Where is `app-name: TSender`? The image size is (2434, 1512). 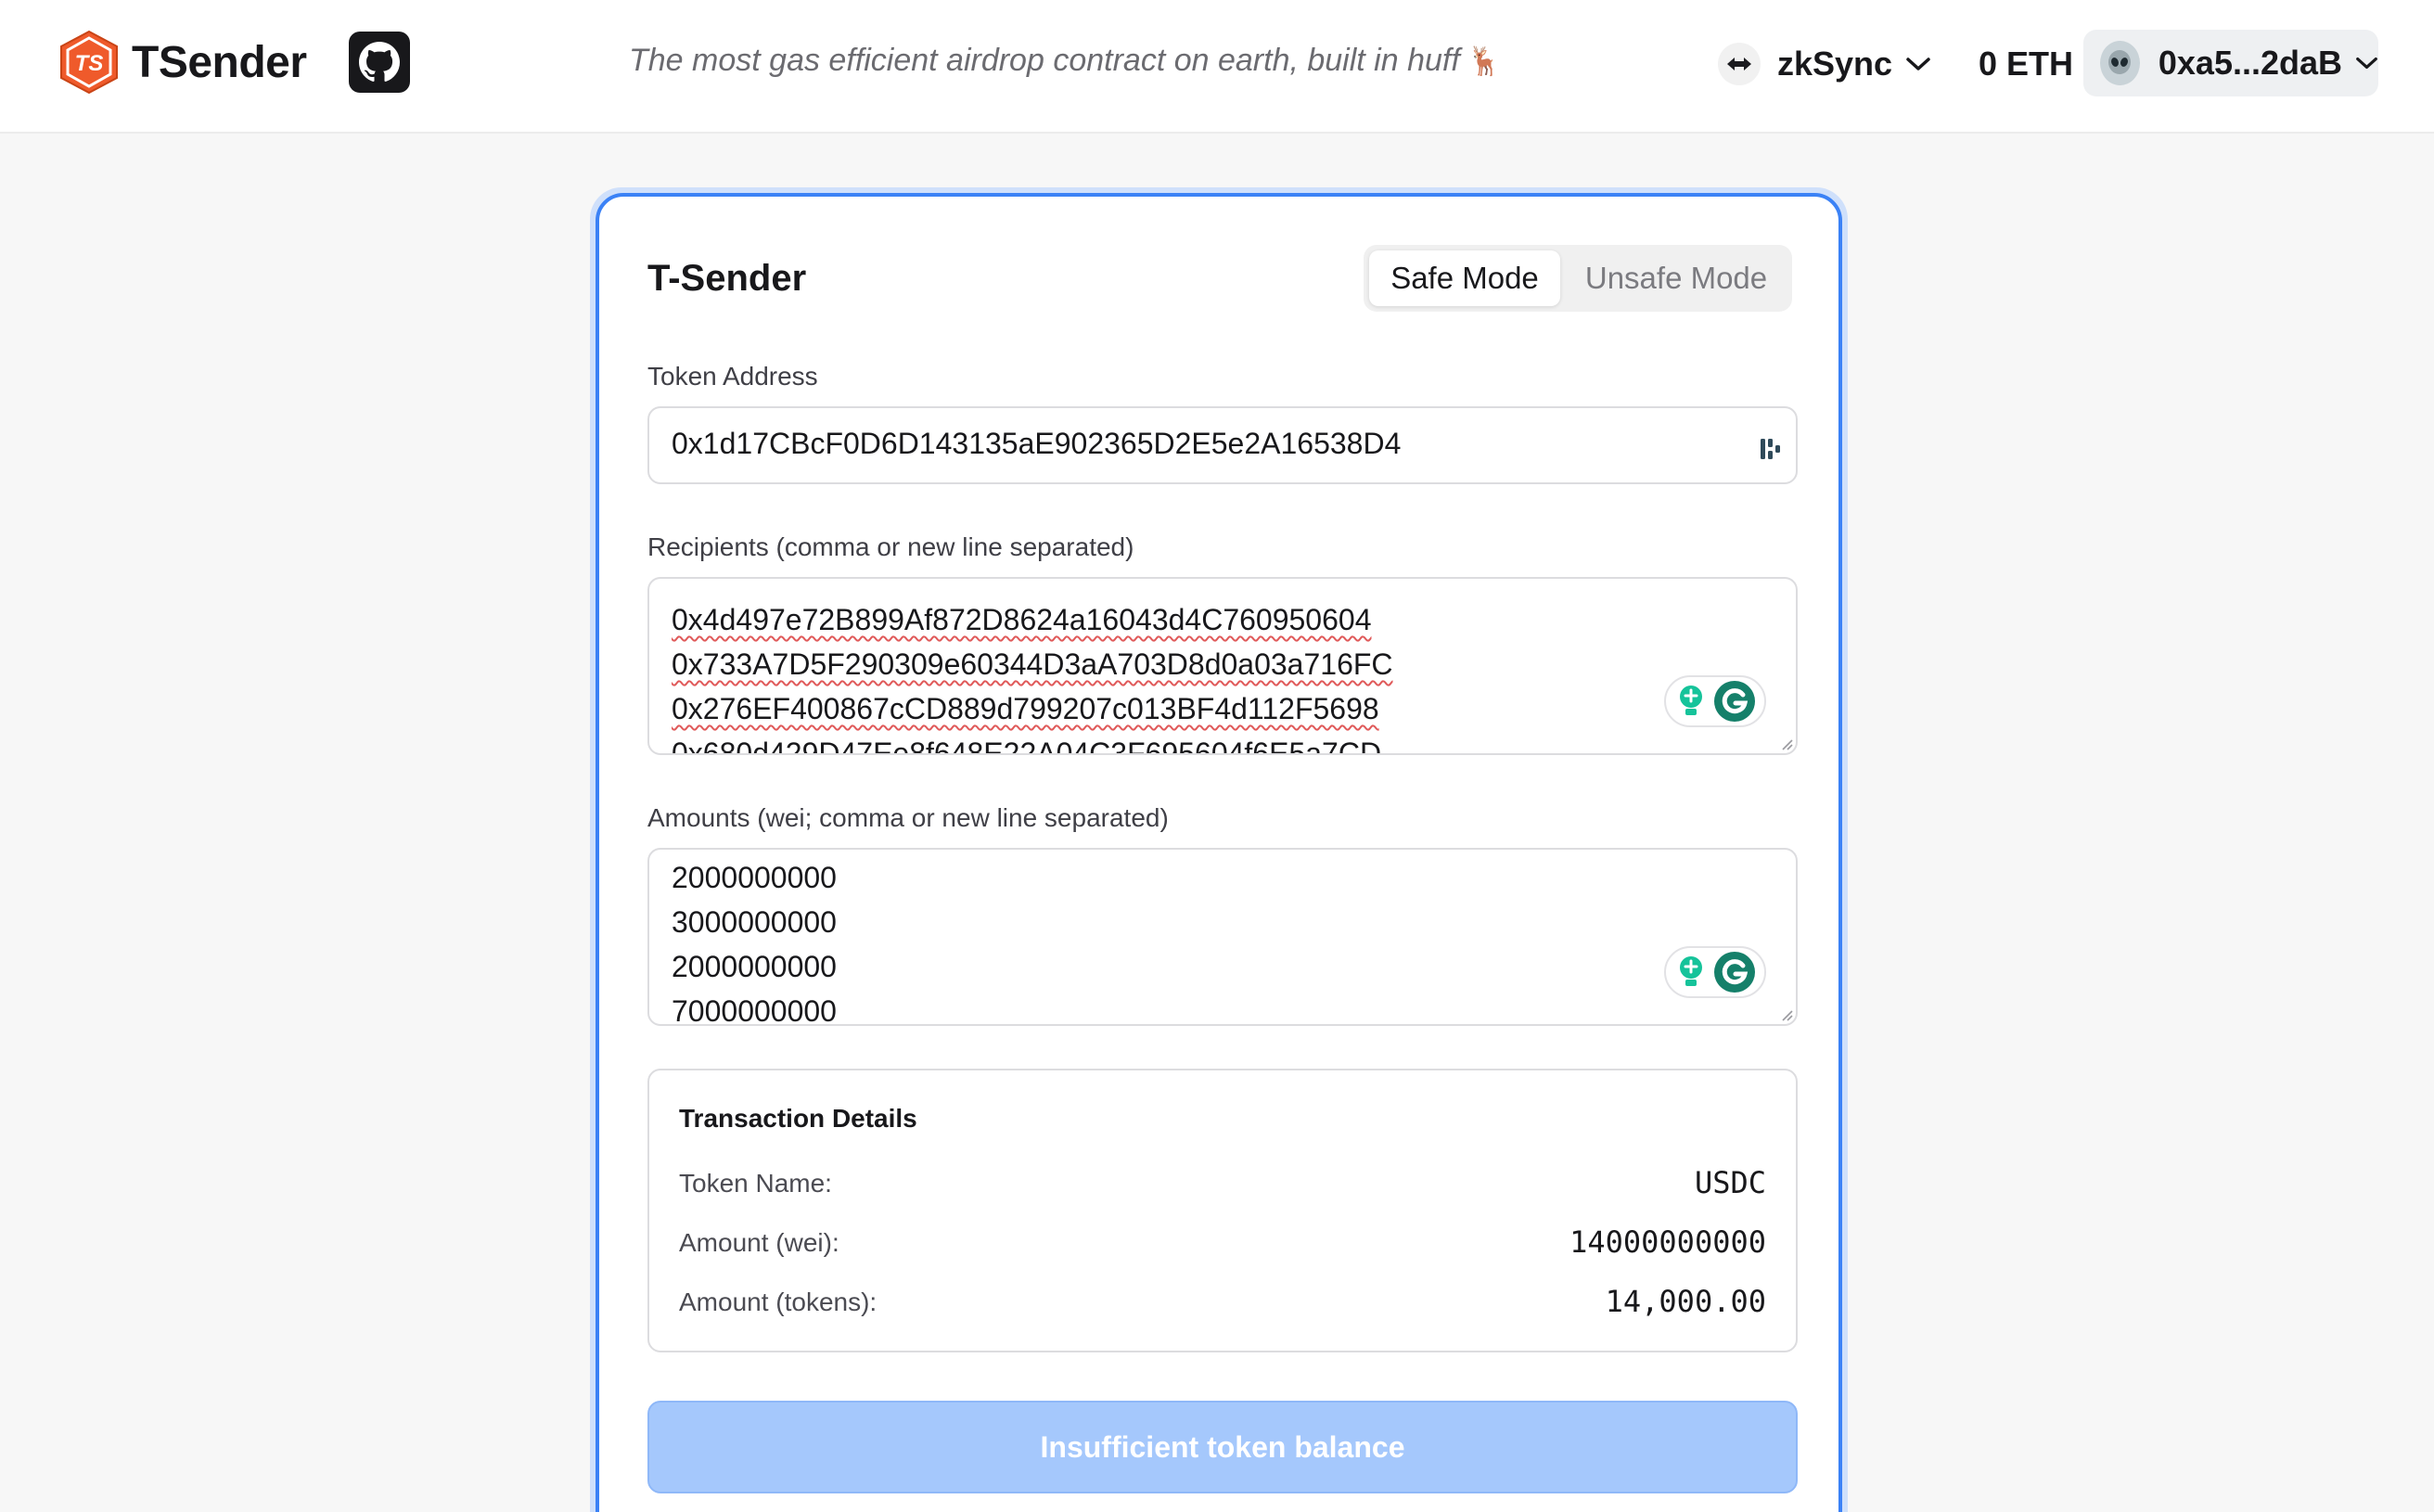
app-name: TSender is located at coordinates (219, 62).